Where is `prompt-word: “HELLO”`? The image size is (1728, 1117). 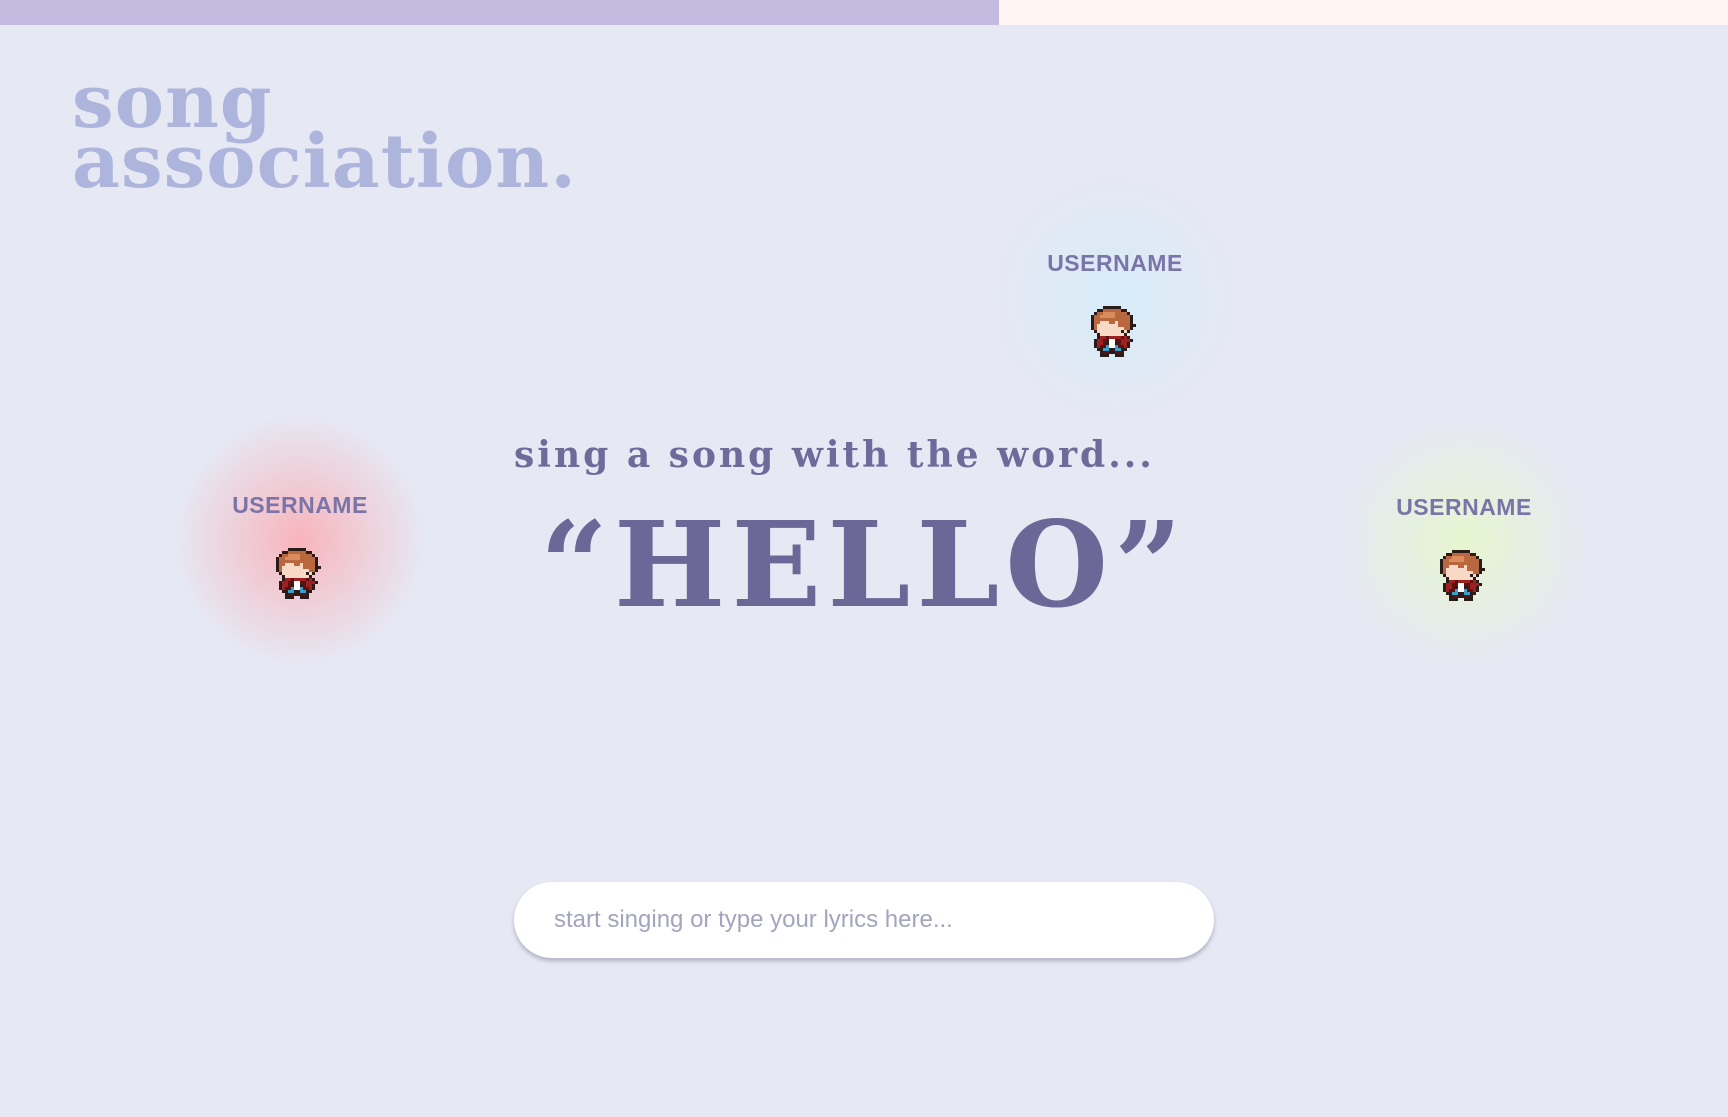 prompt-word: “HELLO” is located at coordinates (864, 564).